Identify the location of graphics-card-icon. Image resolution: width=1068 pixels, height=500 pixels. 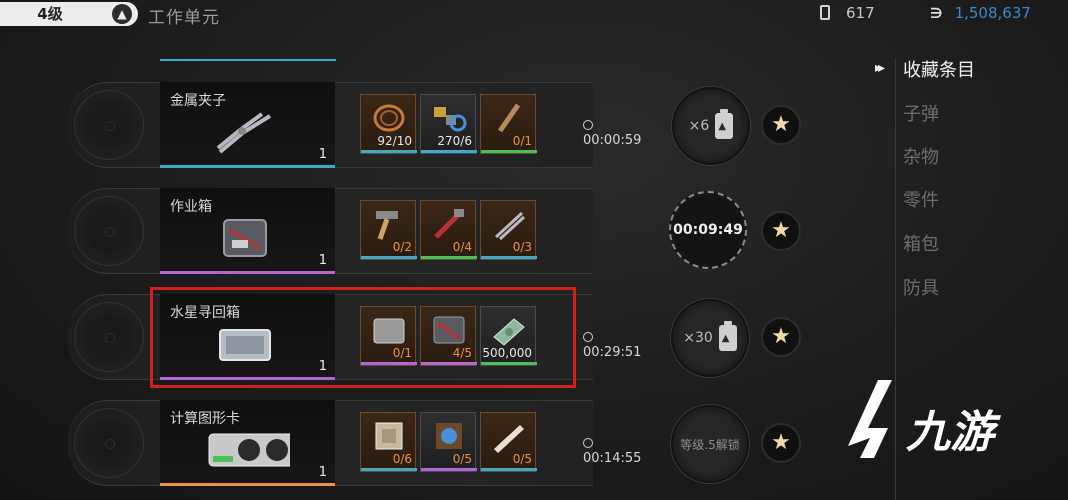
(249, 450).